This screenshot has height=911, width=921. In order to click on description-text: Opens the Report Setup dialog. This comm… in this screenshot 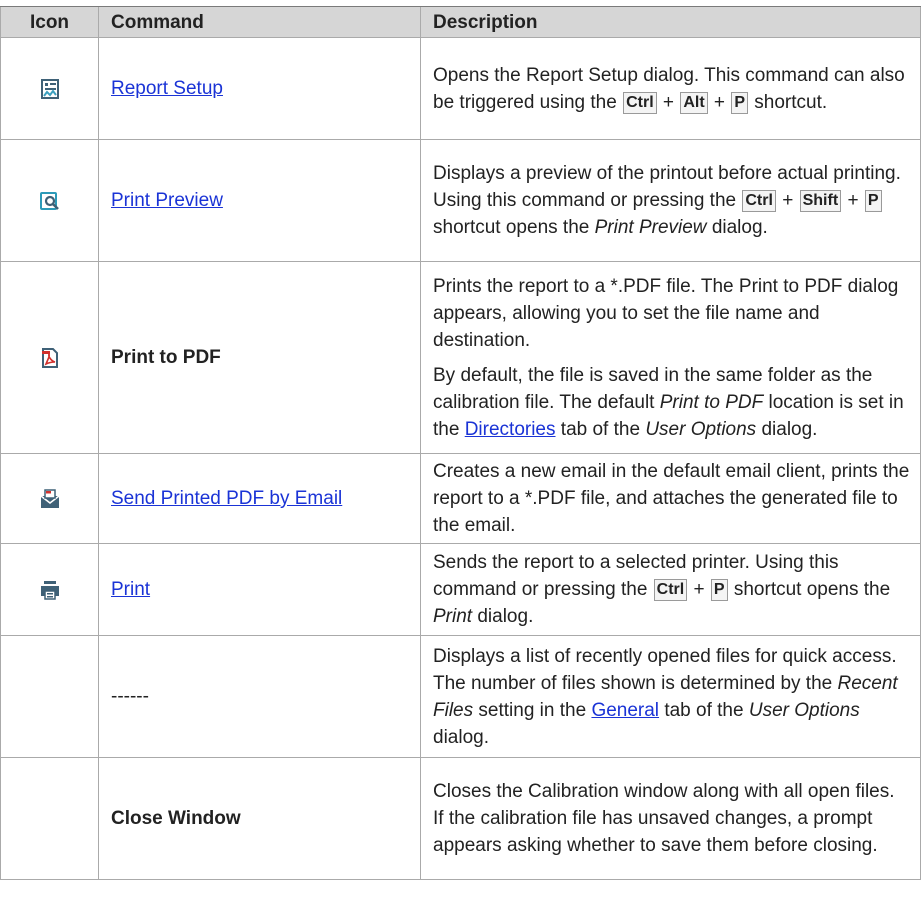, I will do `click(671, 89)`.